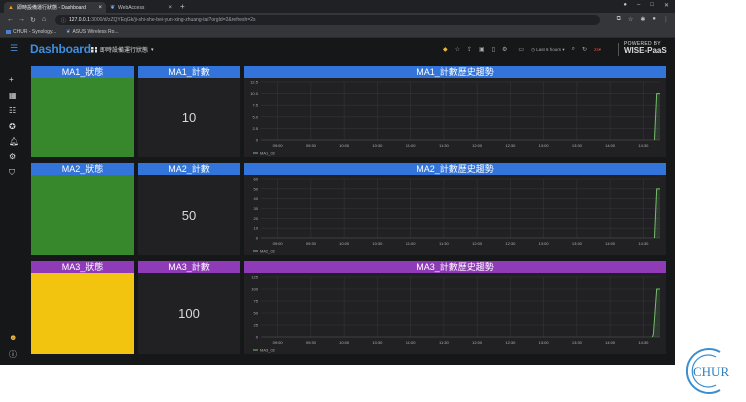 The height and width of the screenshot is (402, 746). Describe the element at coordinates (482, 49) in the screenshot. I see `save-icon: ▣` at that location.